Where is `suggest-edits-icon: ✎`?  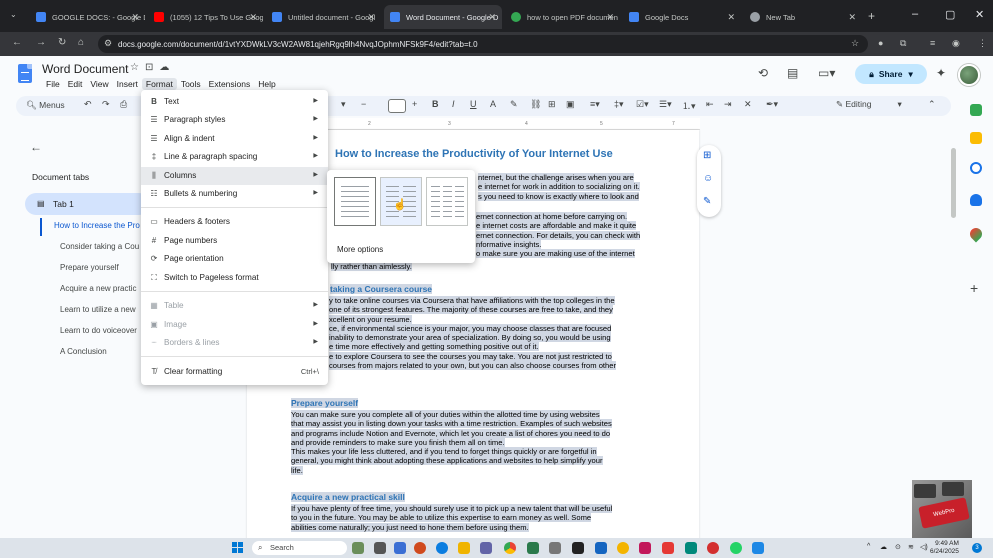 suggest-edits-icon: ✎ is located at coordinates (707, 201).